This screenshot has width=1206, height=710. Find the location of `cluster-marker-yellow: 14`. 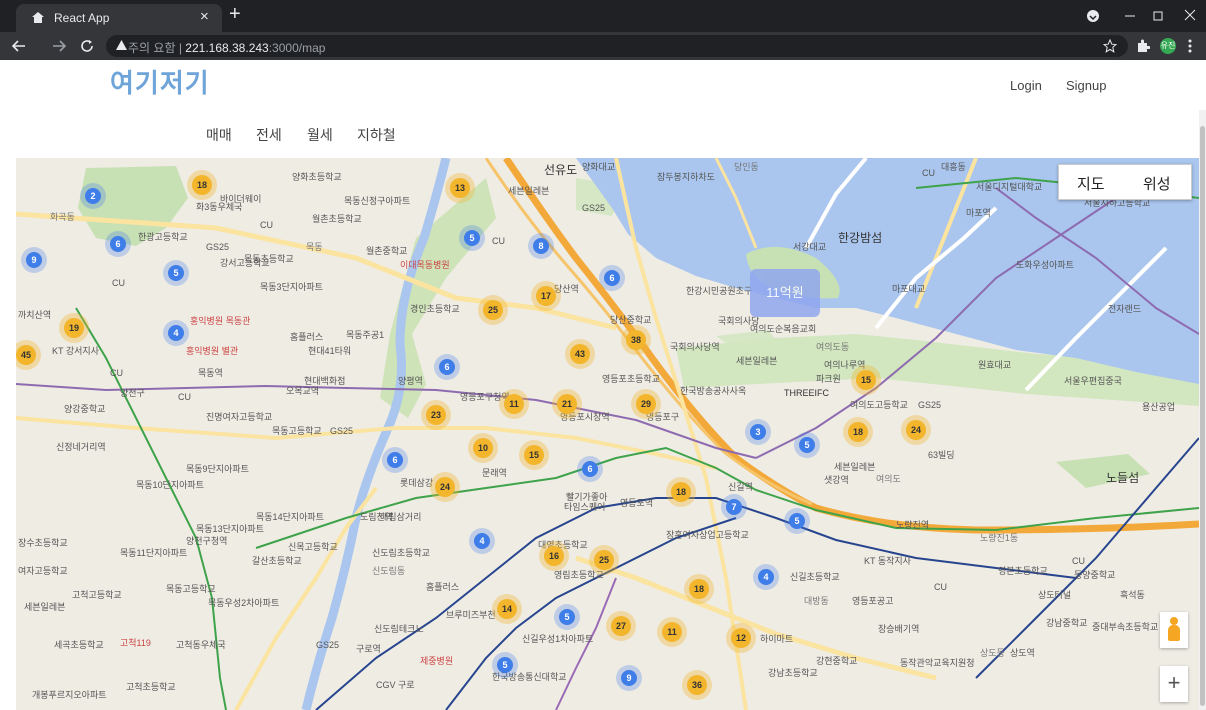

cluster-marker-yellow: 14 is located at coordinates (507, 609).